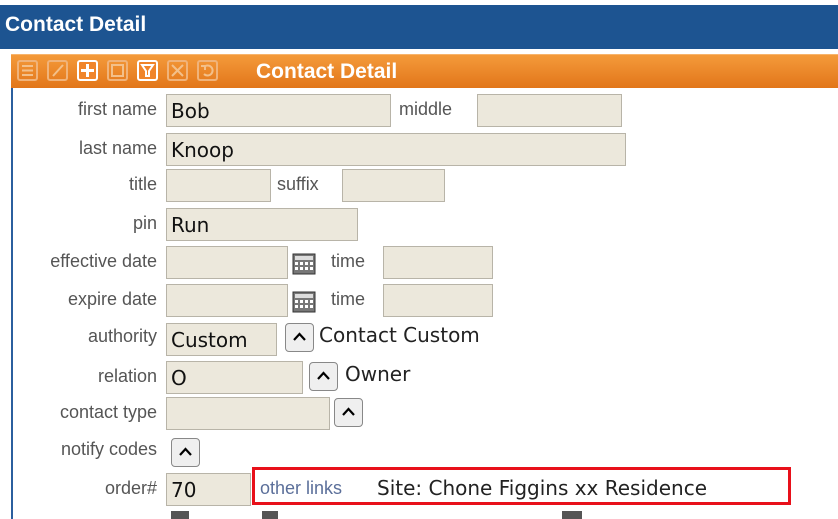 The height and width of the screenshot is (519, 838). I want to click on filter-icon, so click(147, 70).